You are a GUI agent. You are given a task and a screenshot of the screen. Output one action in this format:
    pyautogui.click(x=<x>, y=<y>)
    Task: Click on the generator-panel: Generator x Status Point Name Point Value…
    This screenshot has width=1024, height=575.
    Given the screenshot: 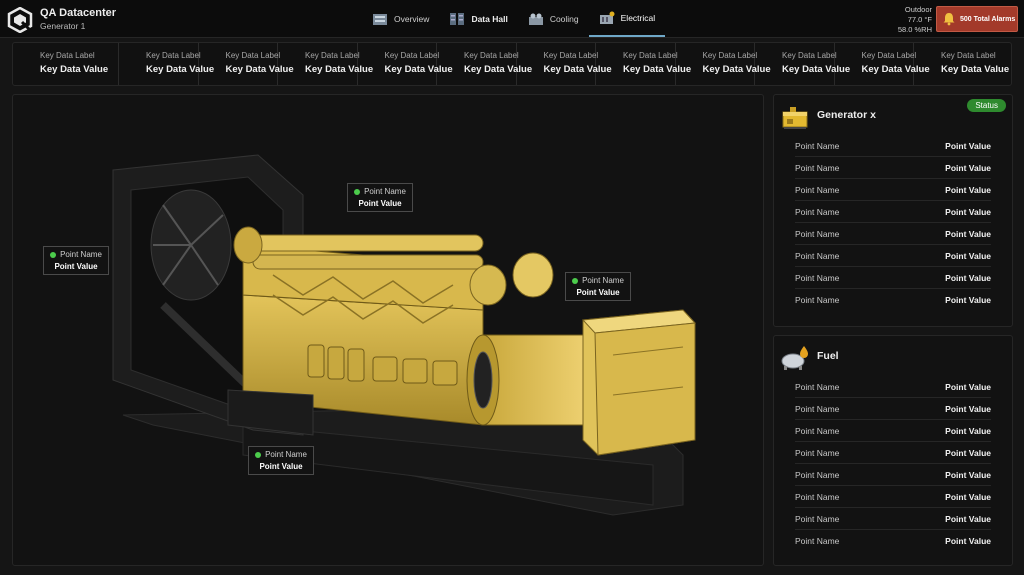 What is the action you would take?
    pyautogui.click(x=893, y=210)
    